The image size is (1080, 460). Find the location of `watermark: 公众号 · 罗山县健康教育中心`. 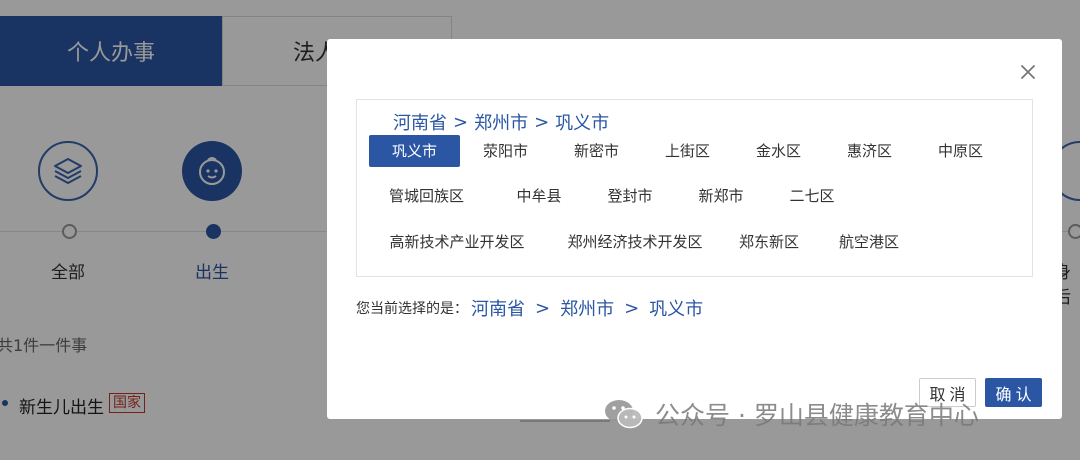

watermark: 公众号 · 罗山县健康教育中心 is located at coordinates (791, 414).